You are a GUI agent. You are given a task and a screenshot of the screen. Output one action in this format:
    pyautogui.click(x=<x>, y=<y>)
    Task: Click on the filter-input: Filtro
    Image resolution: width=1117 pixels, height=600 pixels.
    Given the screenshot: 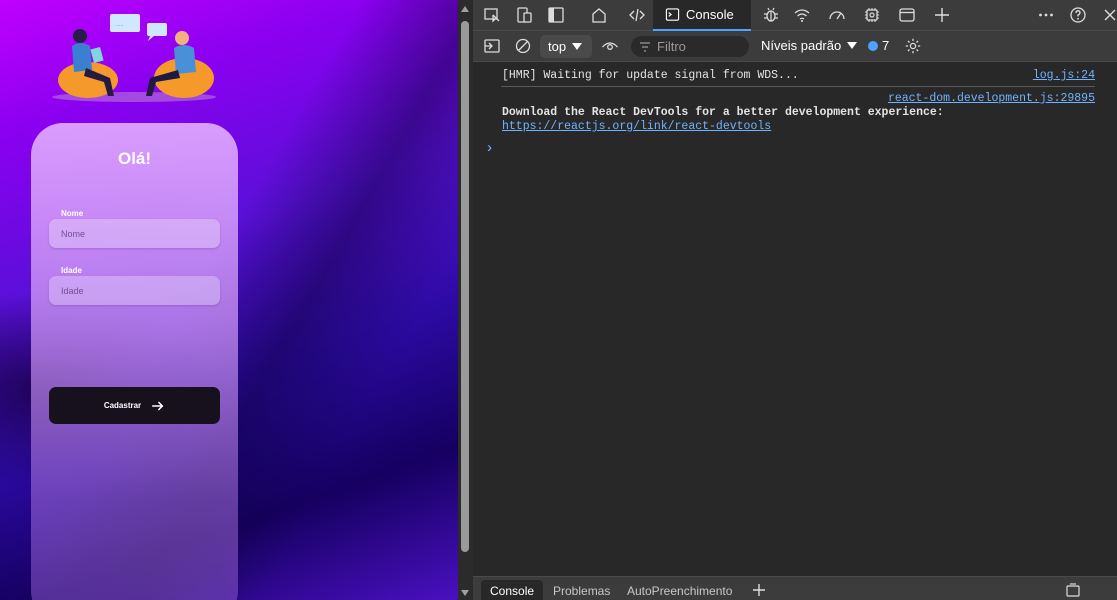 What is the action you would take?
    pyautogui.click(x=690, y=46)
    